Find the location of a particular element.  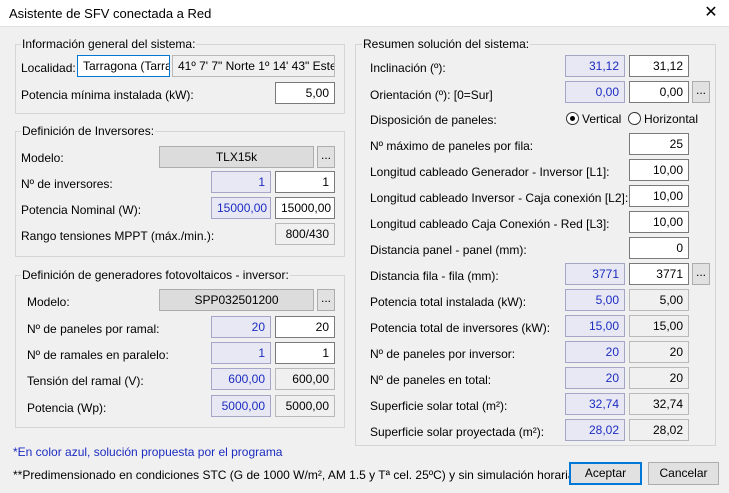

vertical-radio is located at coordinates (572, 118).